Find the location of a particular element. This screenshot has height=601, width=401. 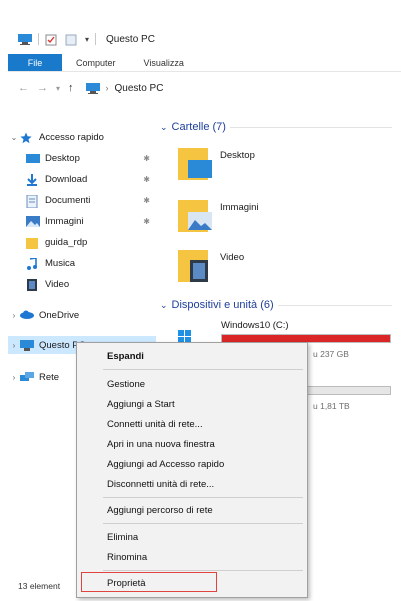

desktop-folder-icon is located at coordinates (195, 163).